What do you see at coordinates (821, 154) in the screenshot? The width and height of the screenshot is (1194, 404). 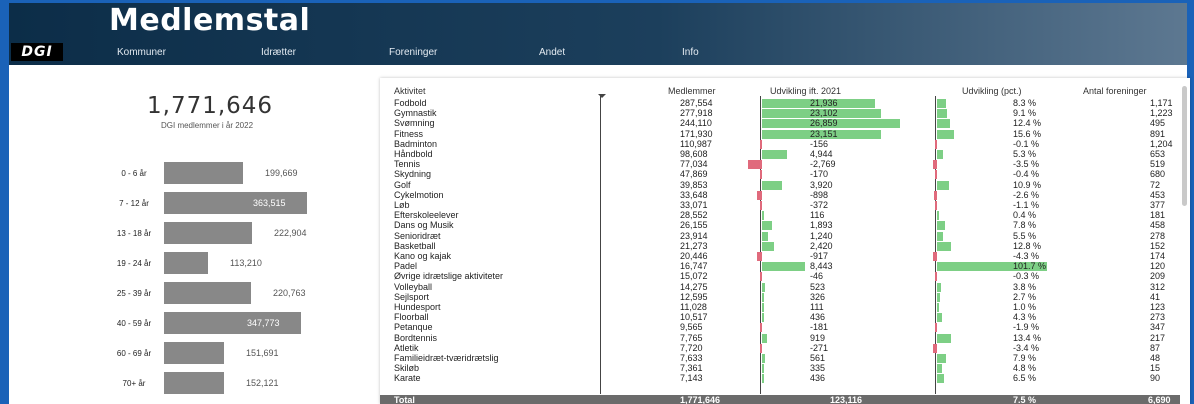 I see `development-cell: 4,944` at bounding box center [821, 154].